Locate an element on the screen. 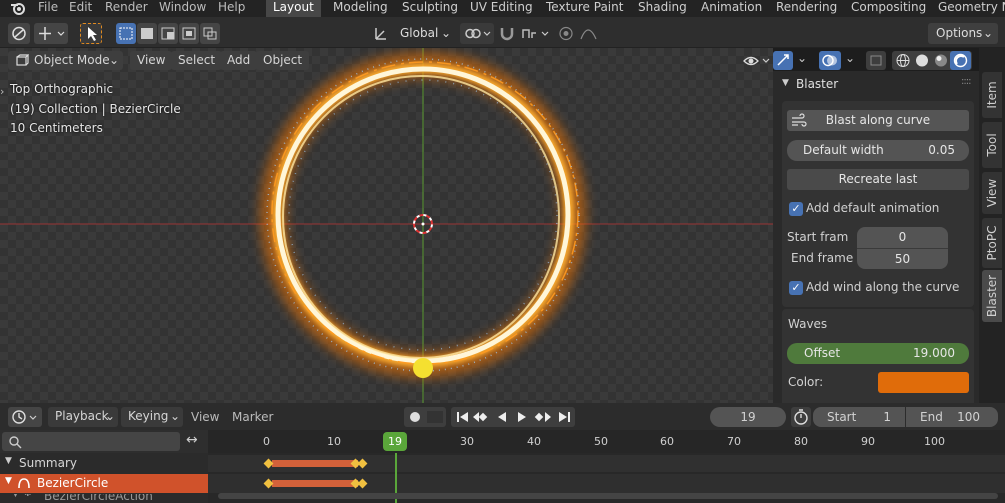 Image resolution: width=1005 pixels, height=503 pixels. prev-keyframe-icon is located at coordinates (480, 417).